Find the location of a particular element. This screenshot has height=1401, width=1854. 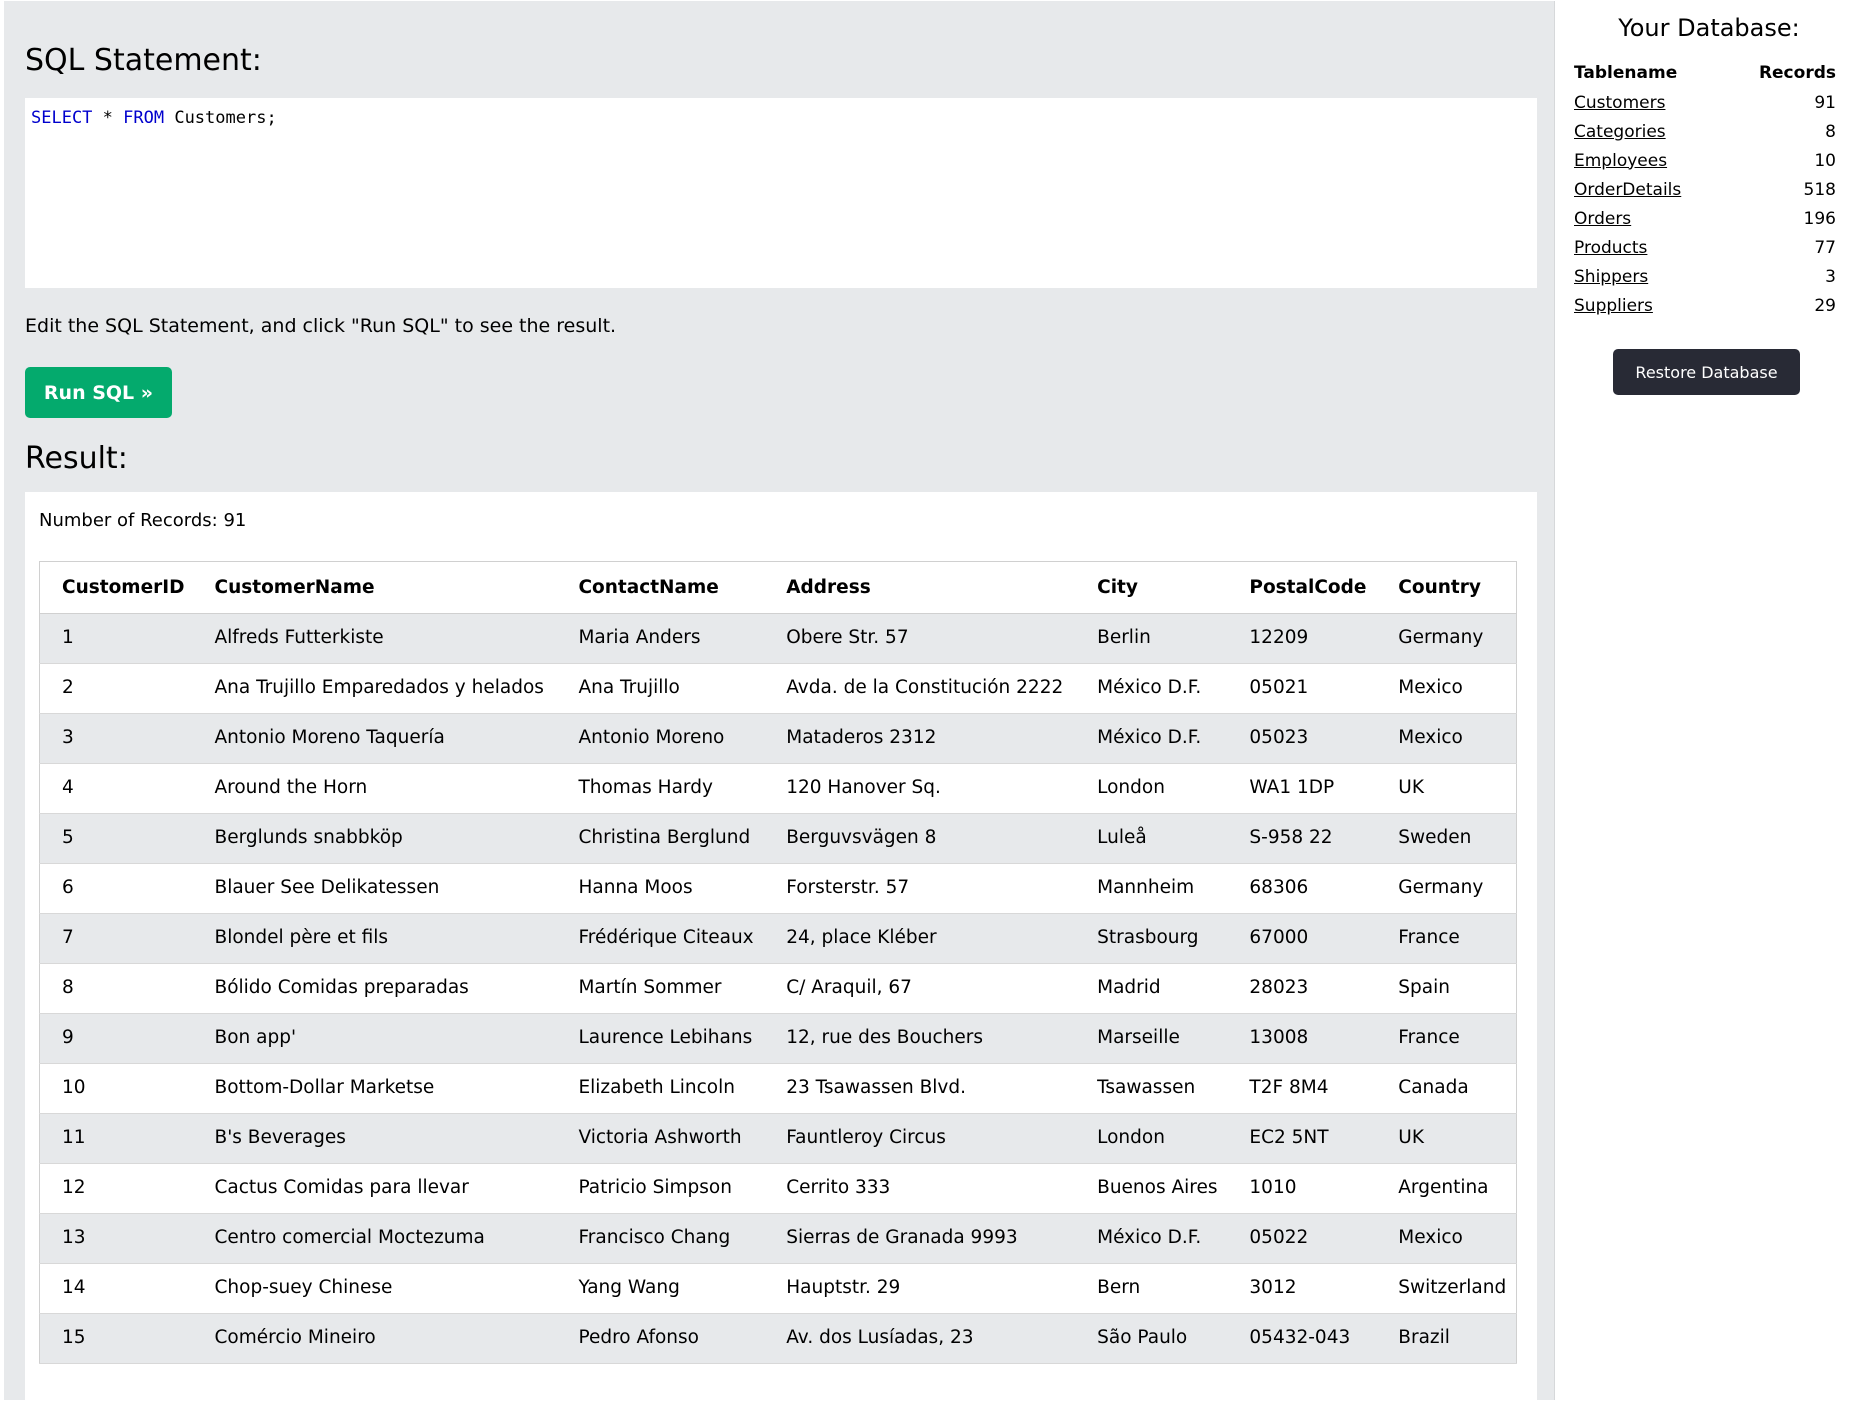

table-cell: London is located at coordinates (1151, 1138).